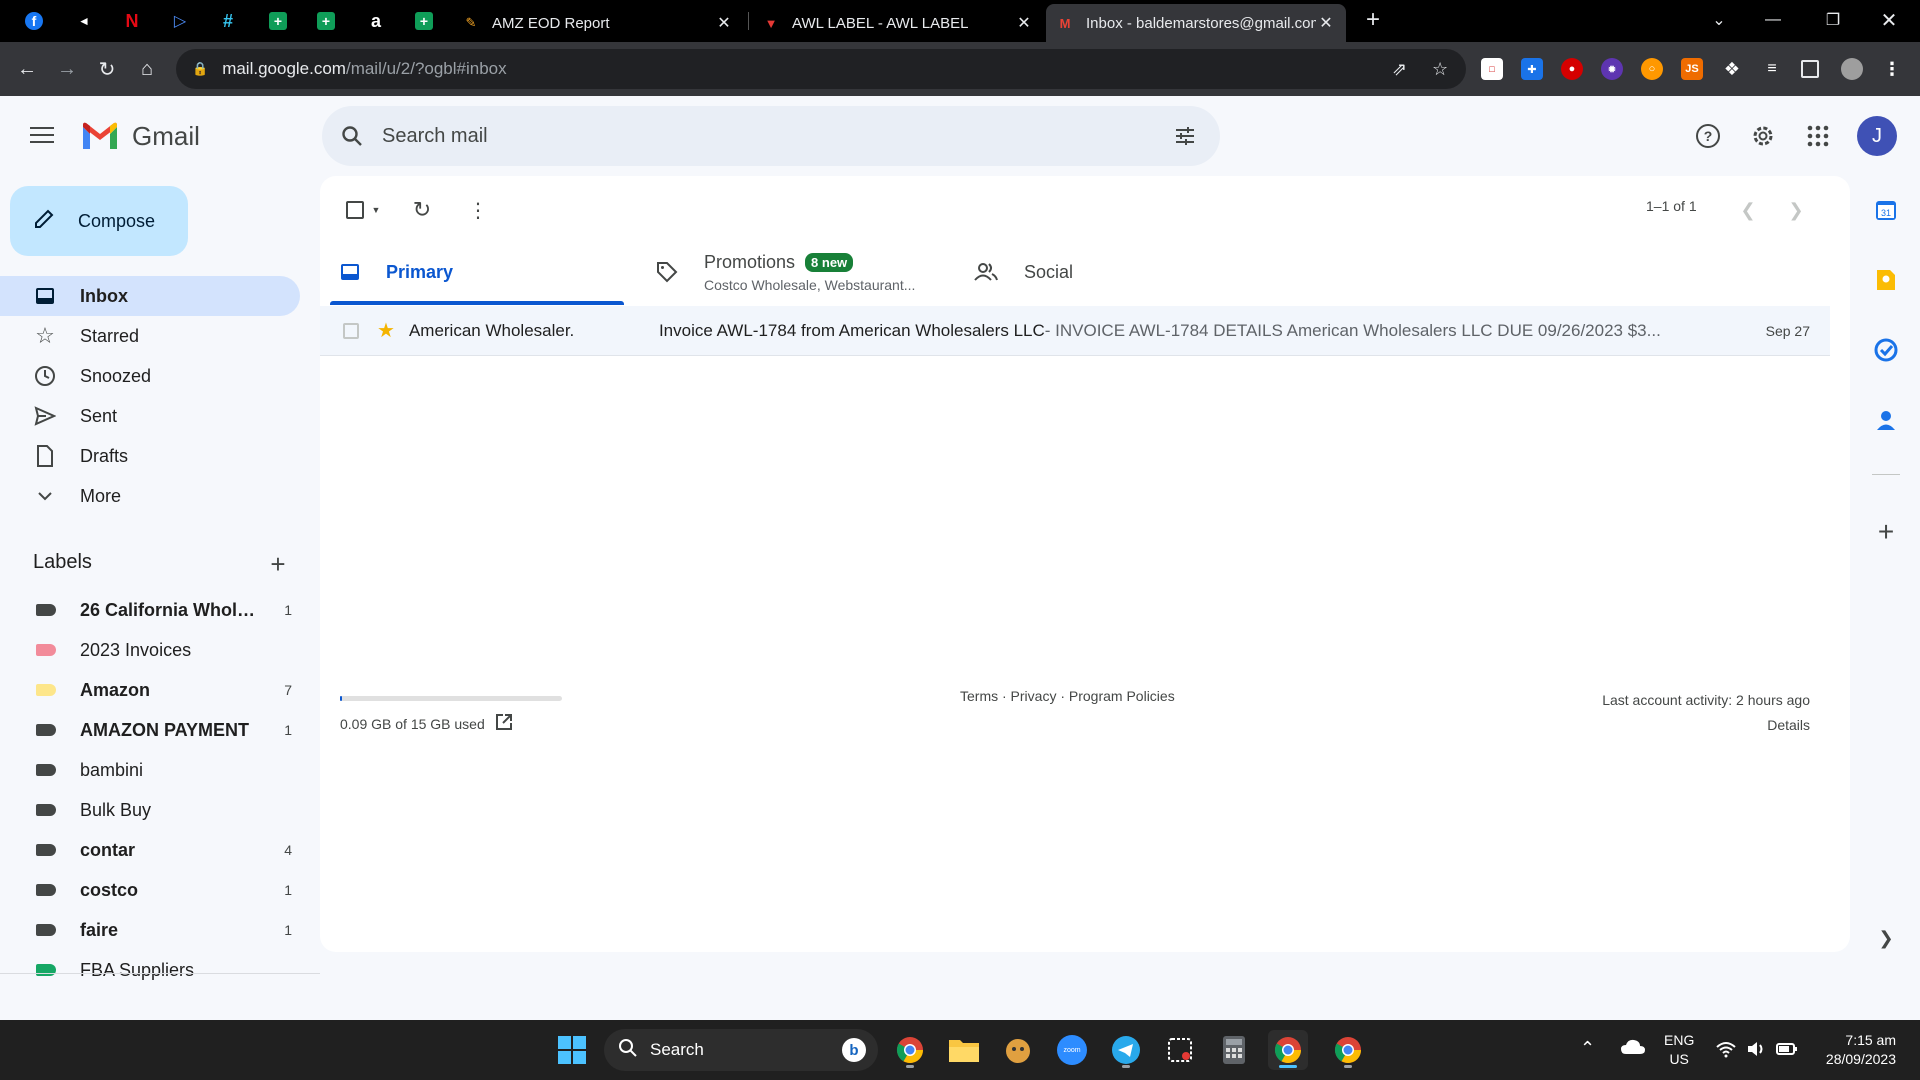 The width and height of the screenshot is (1920, 1080). I want to click on new-tab-button: +, so click(1373, 20).